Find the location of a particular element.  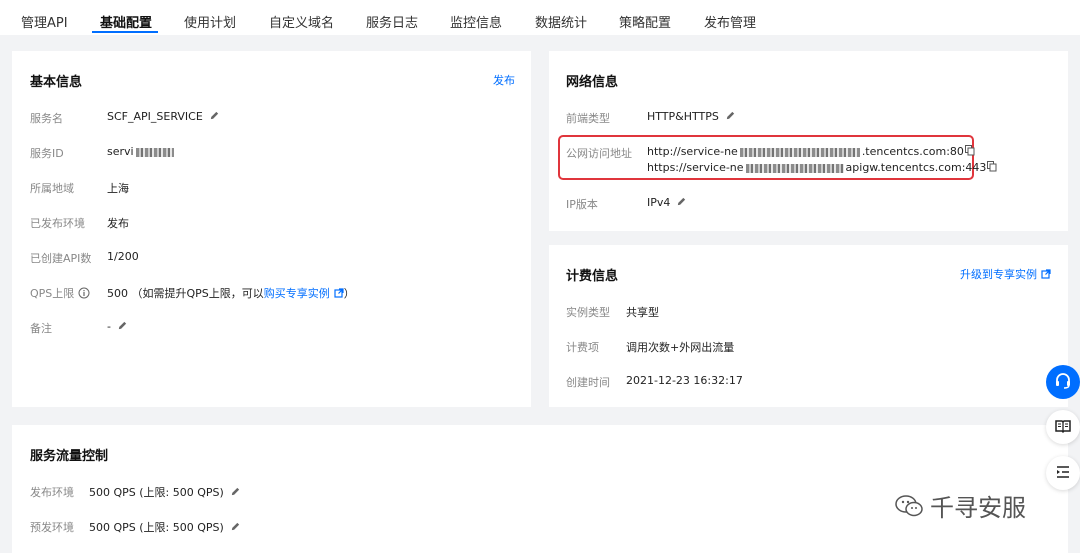

menu-toggle-button is located at coordinates (1063, 473).